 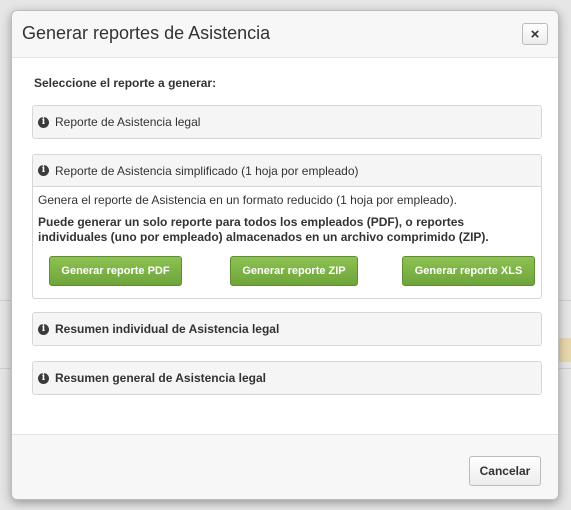 I want to click on panel-header: i Resumen general de Asistencia legal, so click(x=287, y=378).